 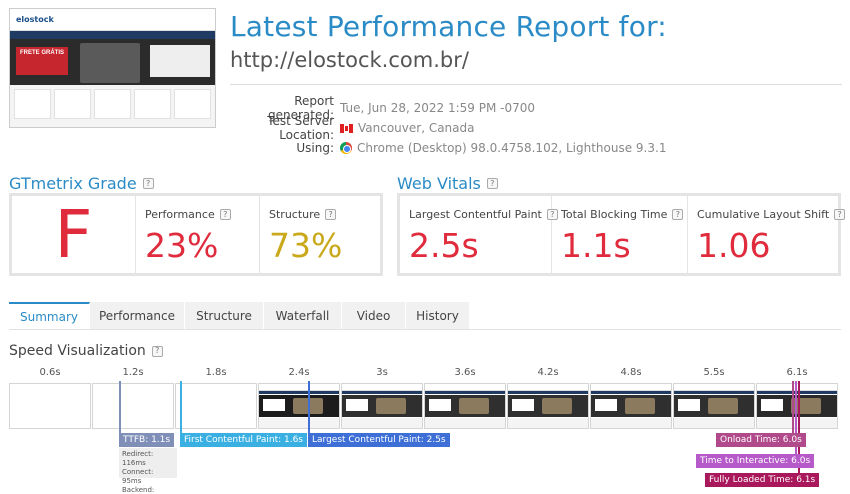 I want to click on structure-label: Structure, so click(x=295, y=214).